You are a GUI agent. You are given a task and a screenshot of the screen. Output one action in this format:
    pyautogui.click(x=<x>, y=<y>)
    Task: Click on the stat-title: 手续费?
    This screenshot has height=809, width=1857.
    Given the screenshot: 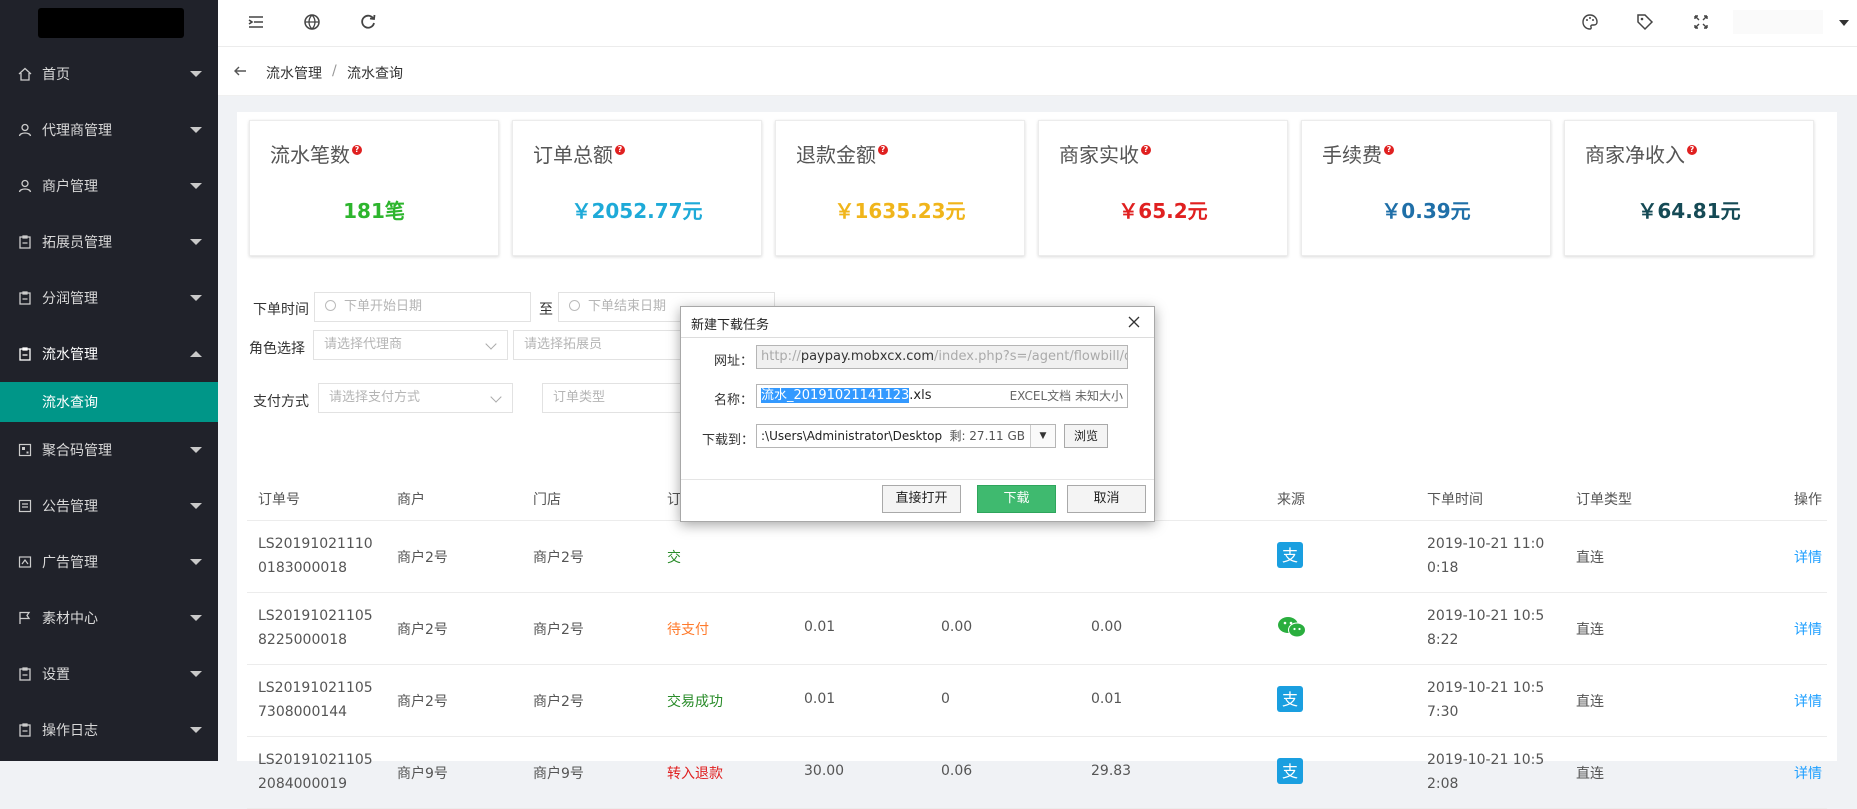 What is the action you would take?
    pyautogui.click(x=1358, y=153)
    